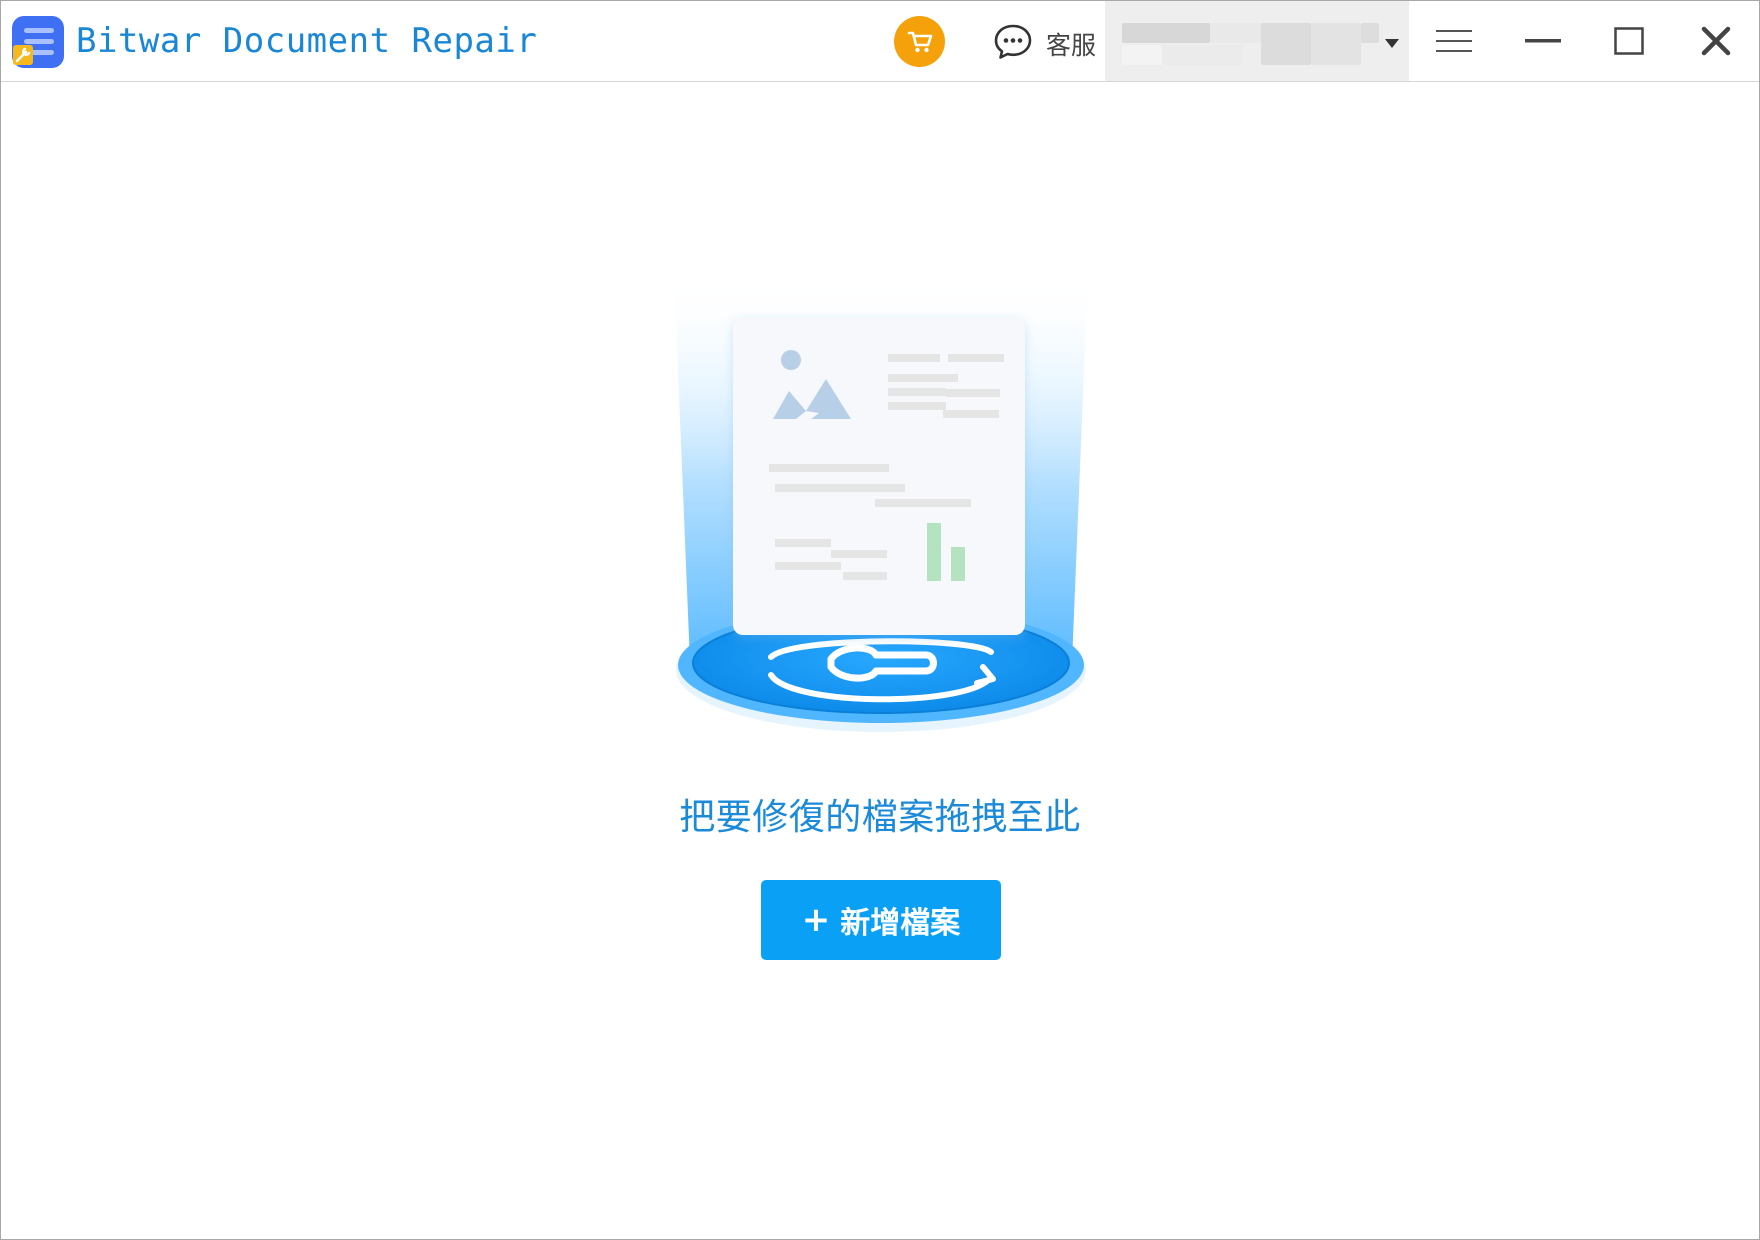 Image resolution: width=1760 pixels, height=1240 pixels. What do you see at coordinates (1257, 41) in the screenshot?
I see `account-menu` at bounding box center [1257, 41].